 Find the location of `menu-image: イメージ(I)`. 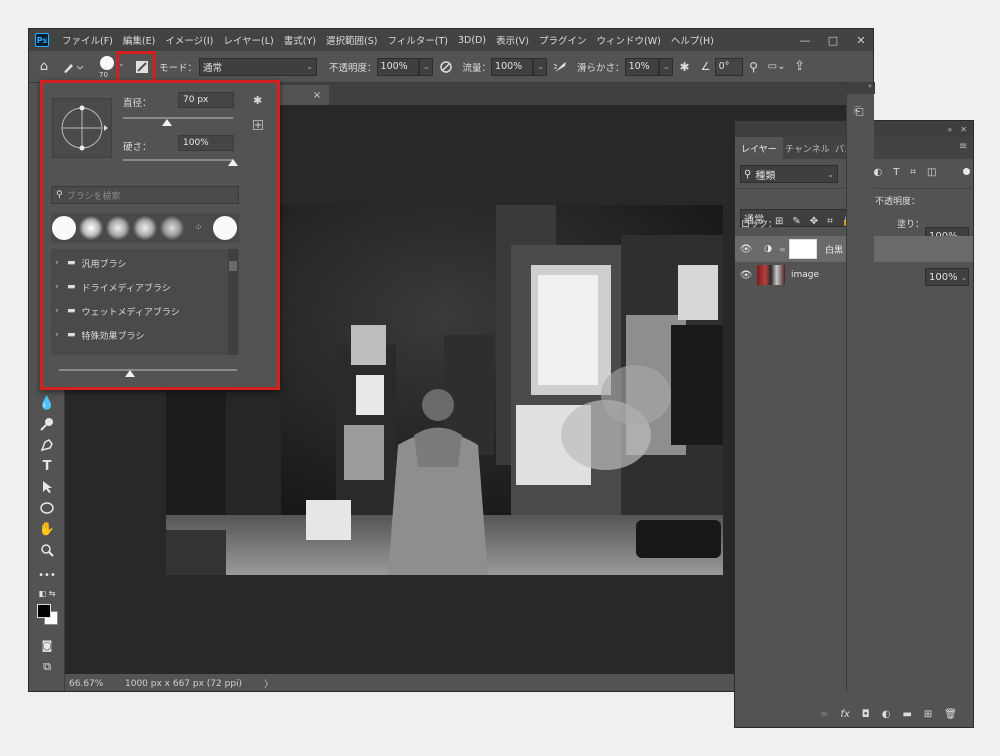

menu-image: イメージ(I) is located at coordinates (189, 40).